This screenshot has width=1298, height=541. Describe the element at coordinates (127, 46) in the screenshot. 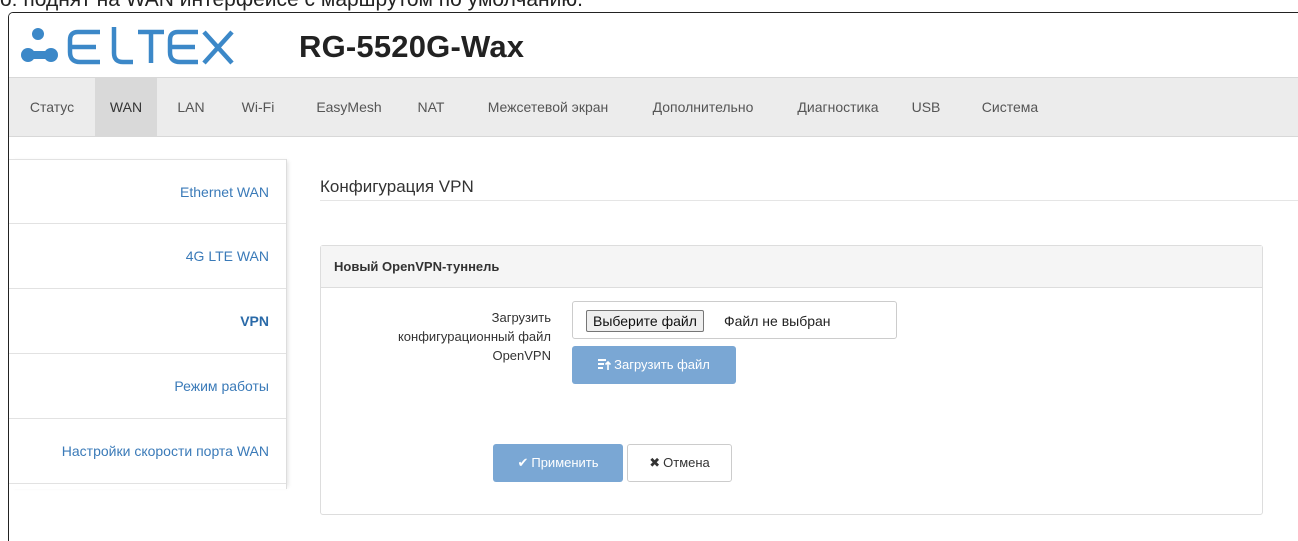

I see `eltex-logo` at that location.